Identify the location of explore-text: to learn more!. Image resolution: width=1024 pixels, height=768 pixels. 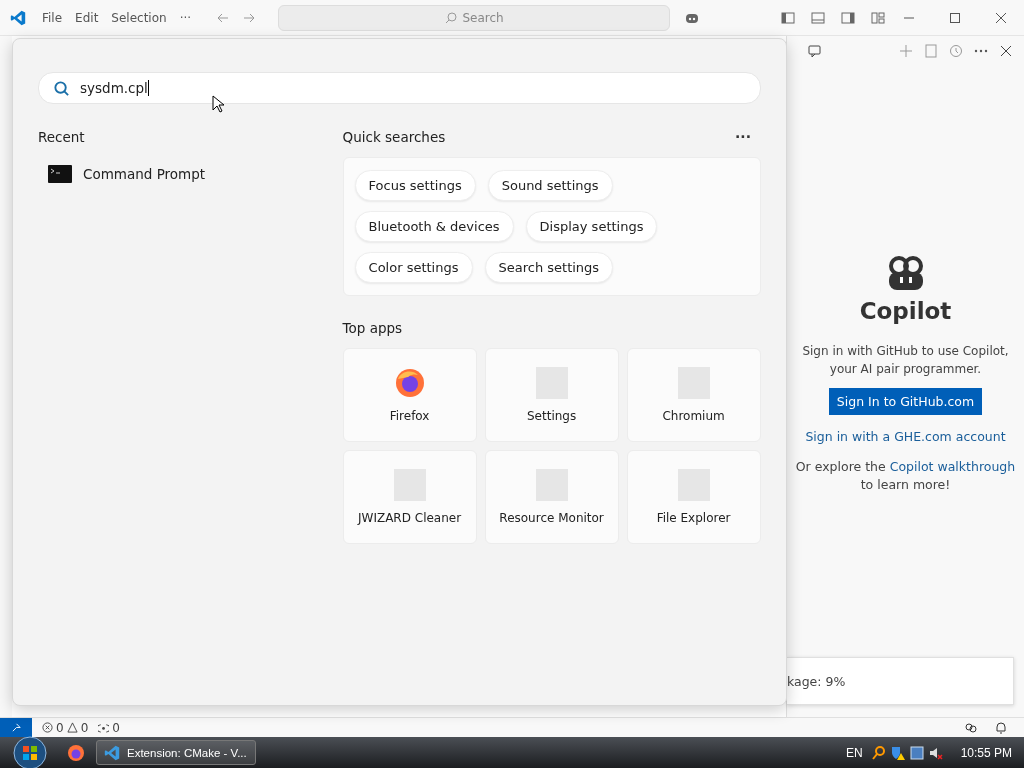
(905, 485).